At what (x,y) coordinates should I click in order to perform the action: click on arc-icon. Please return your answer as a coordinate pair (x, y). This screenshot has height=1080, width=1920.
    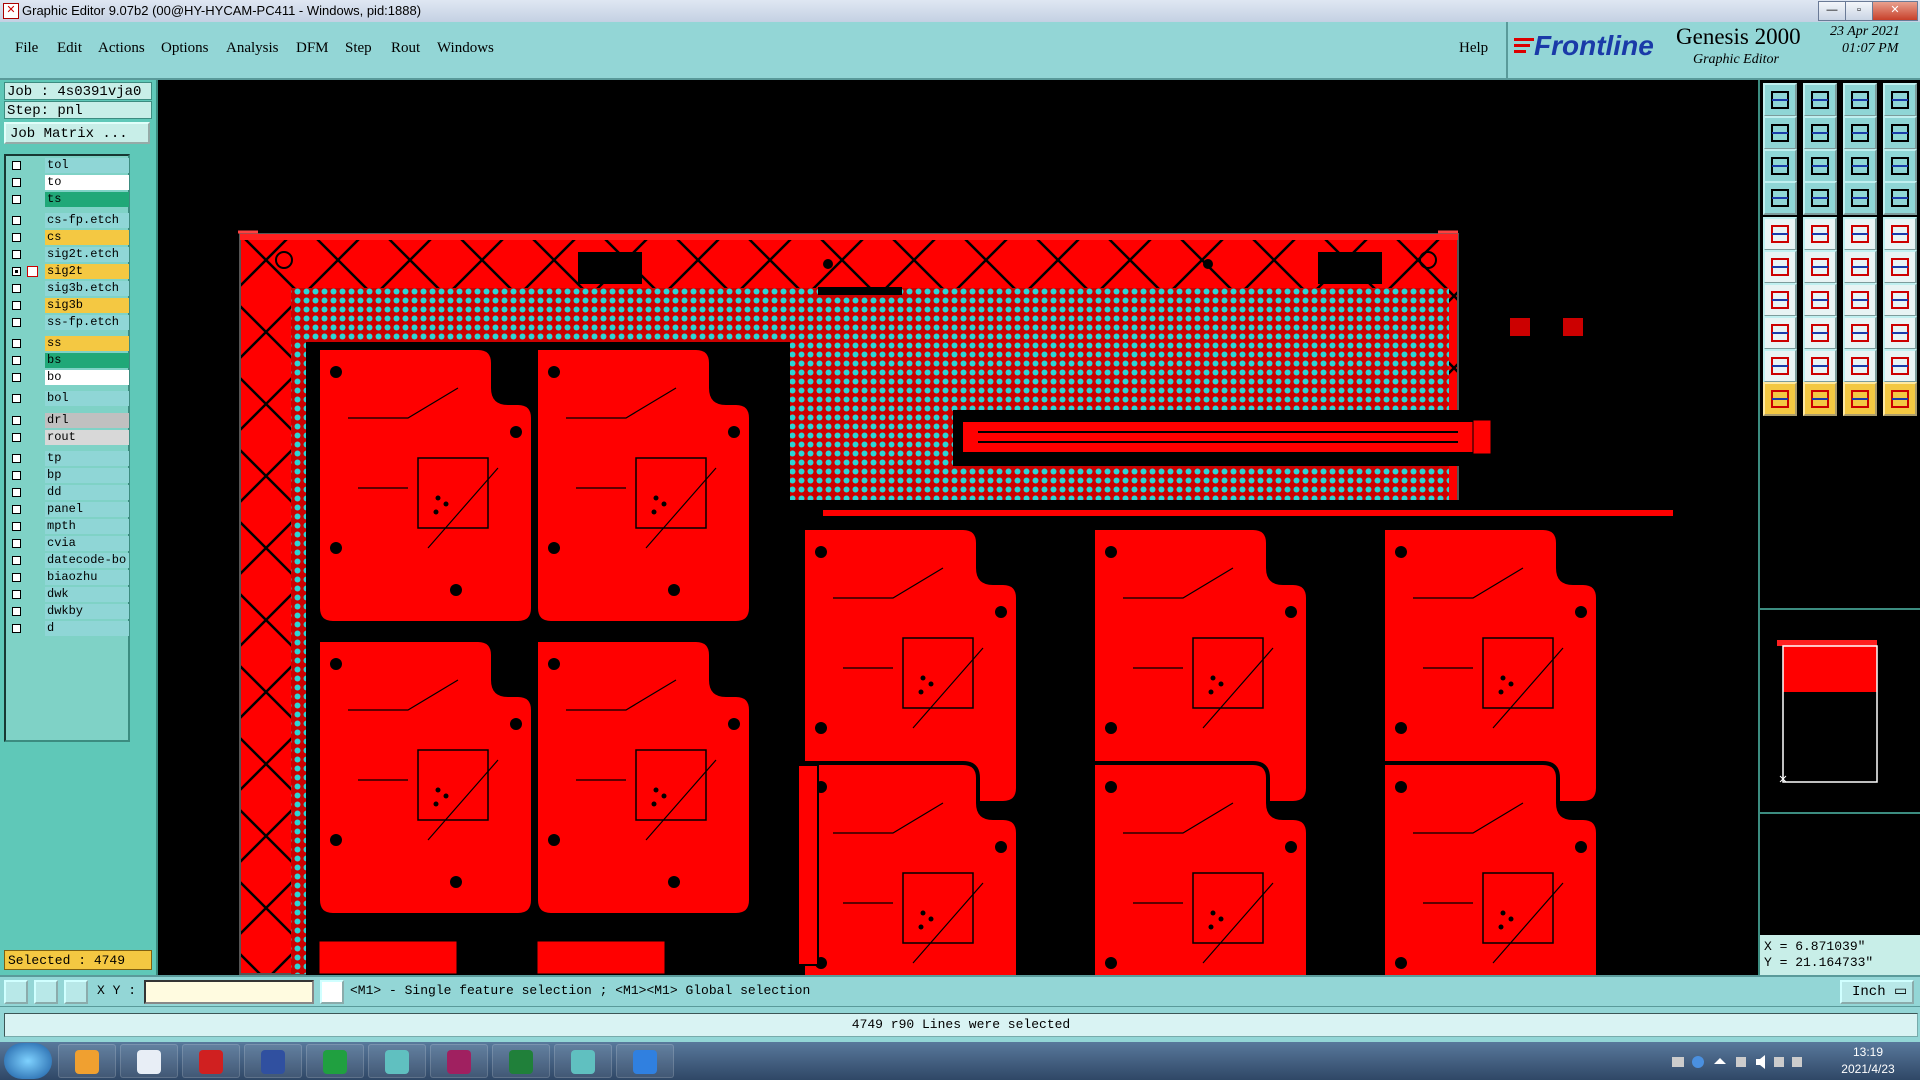
    Looking at the image, I should click on (1860, 300).